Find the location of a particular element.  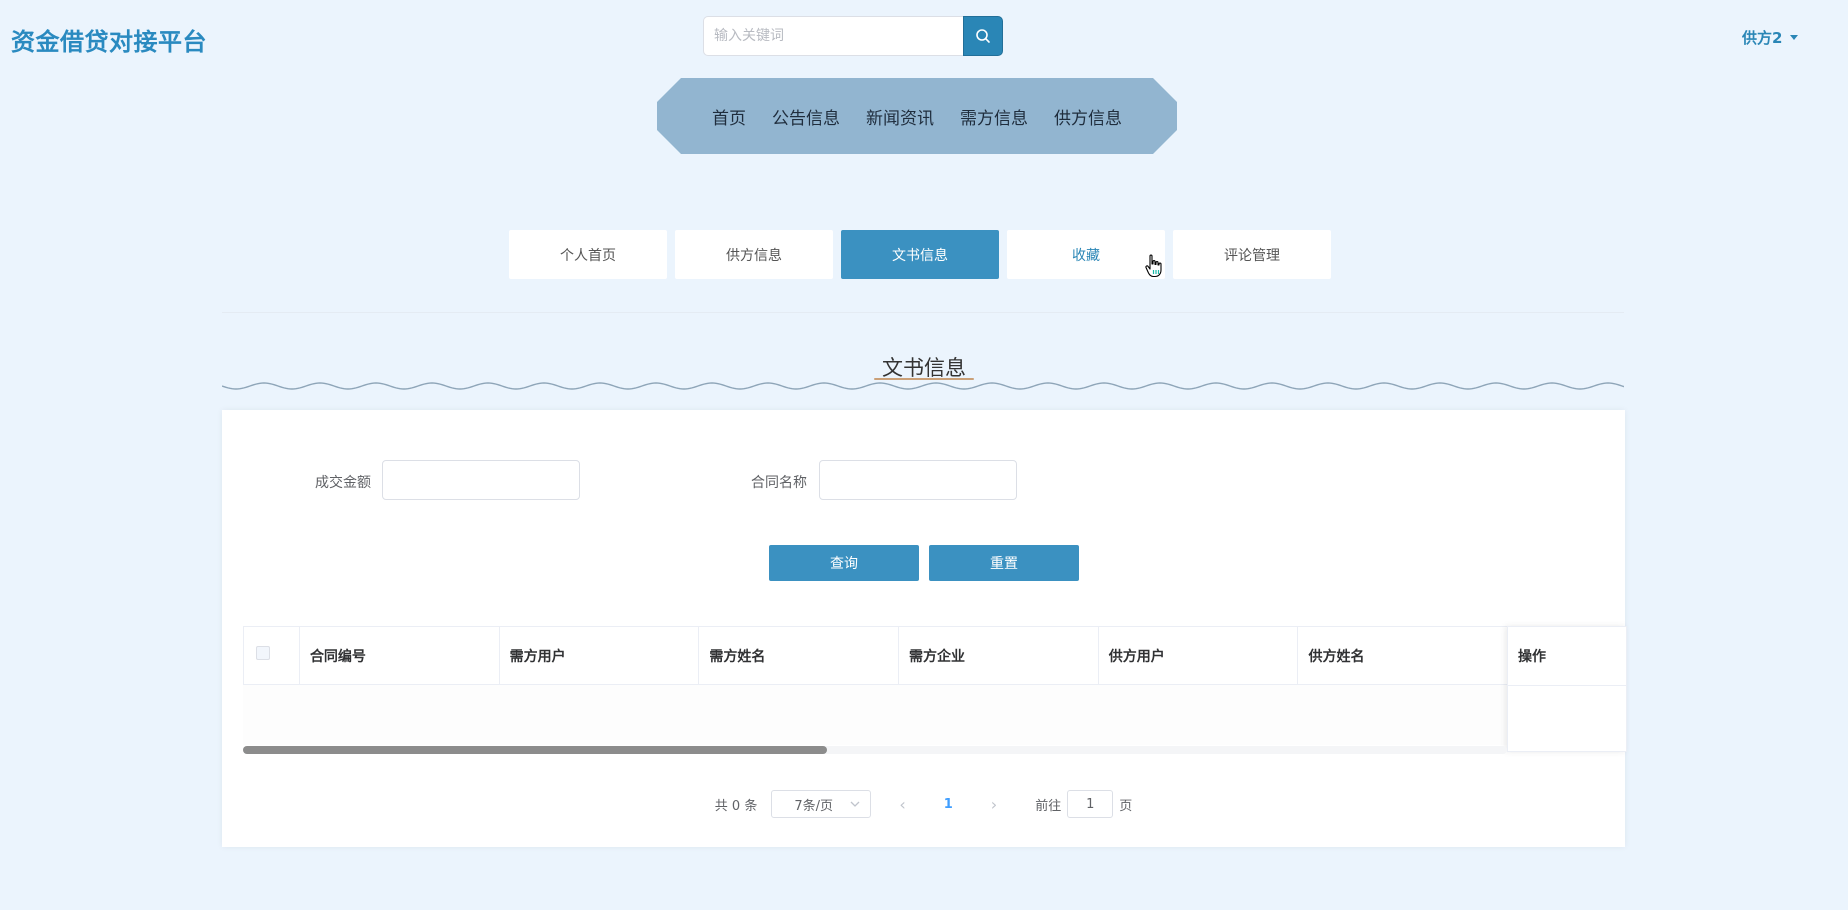

column-header-actions: 操作 is located at coordinates (1567, 656).